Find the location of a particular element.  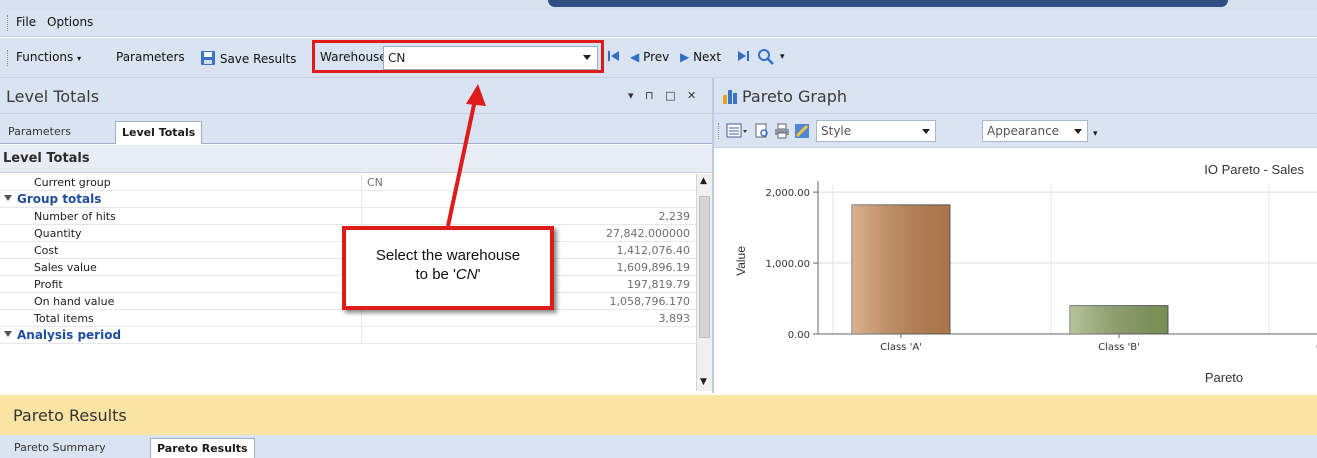

x-tick-label: Class 'B' is located at coordinates (1119, 347).